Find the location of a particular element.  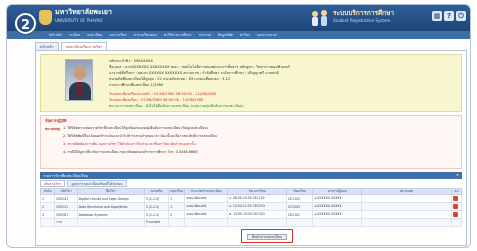

university-name: มหาวิทยาลัยพะเยา is located at coordinates (83, 12).